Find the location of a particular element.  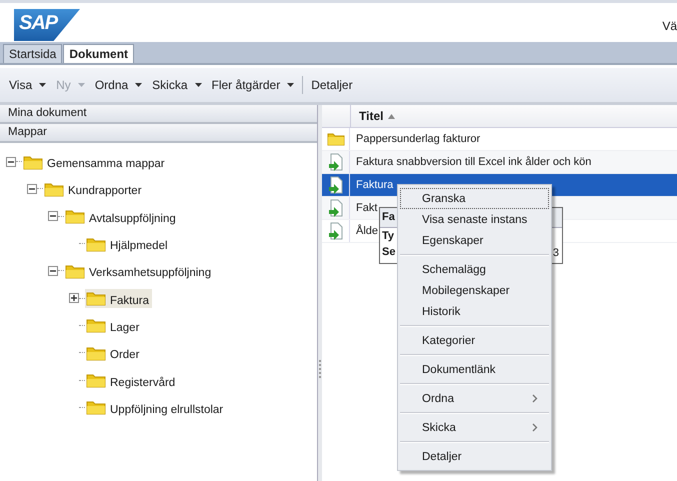

tooltip-title: Fa is located at coordinates (388, 217).